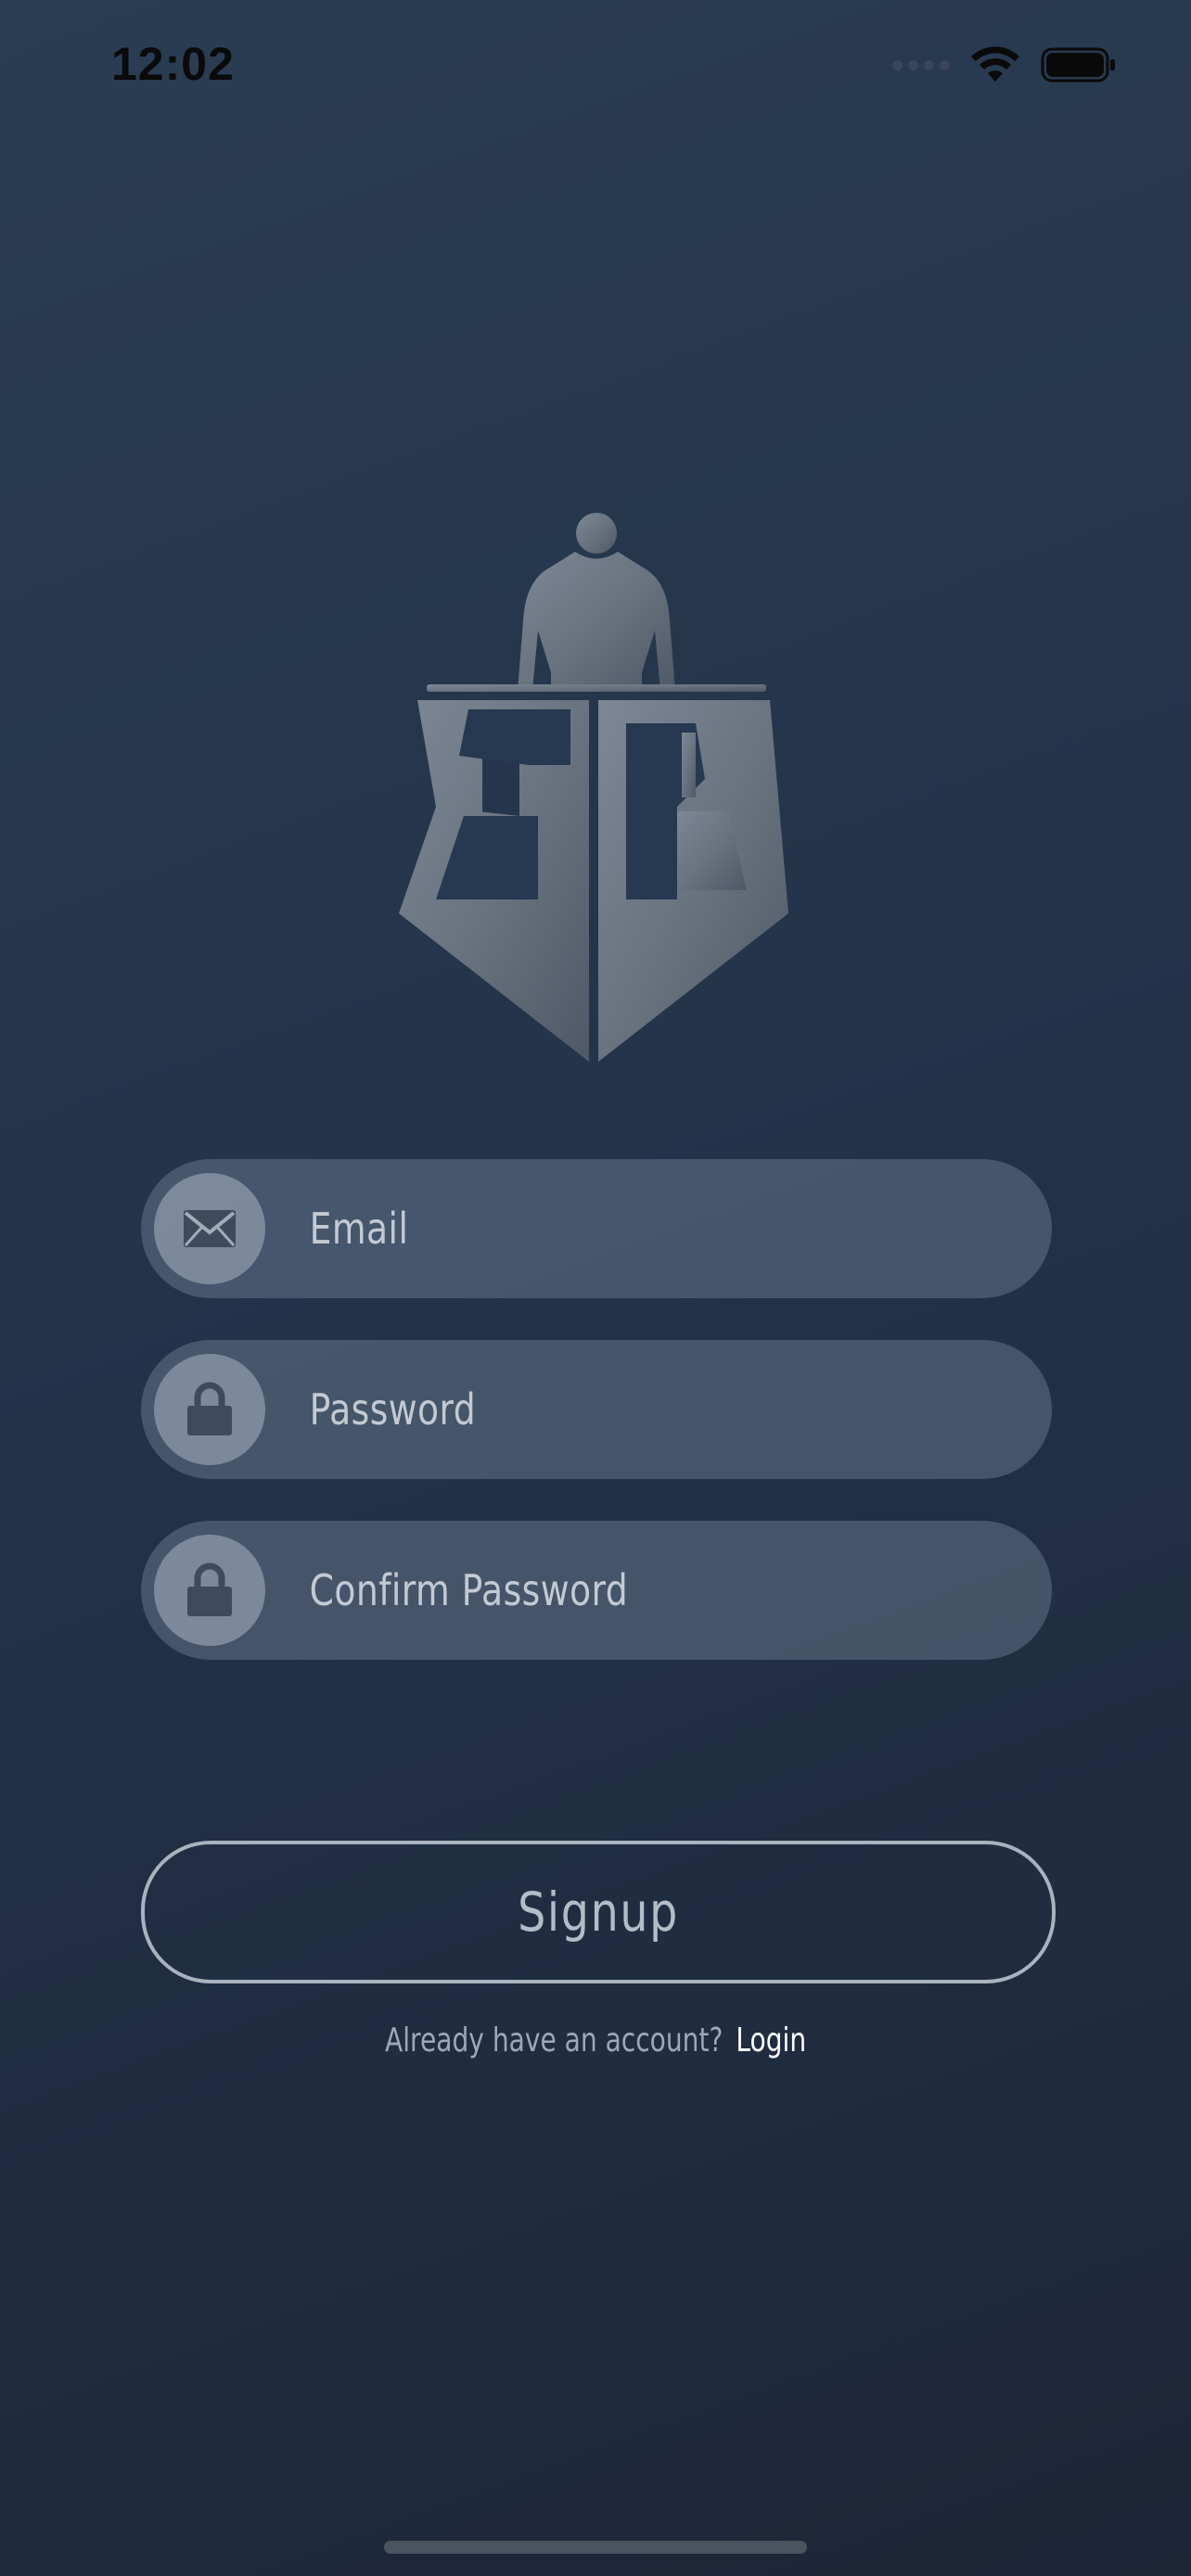 The width and height of the screenshot is (1191, 2576). I want to click on battery-icon, so click(1078, 65).